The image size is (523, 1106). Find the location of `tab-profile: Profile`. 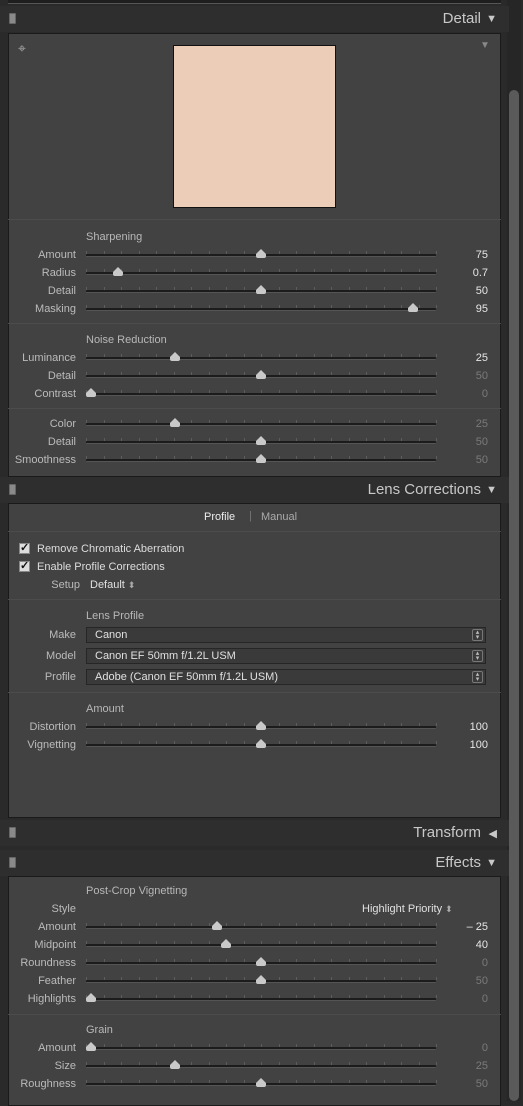

tab-profile: Profile is located at coordinates (219, 517).